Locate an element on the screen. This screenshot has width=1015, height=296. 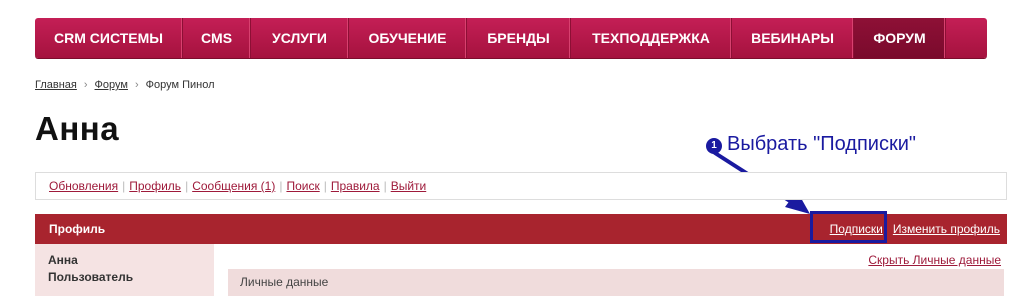
personal-data-title: Личные данные is located at coordinates (284, 282).